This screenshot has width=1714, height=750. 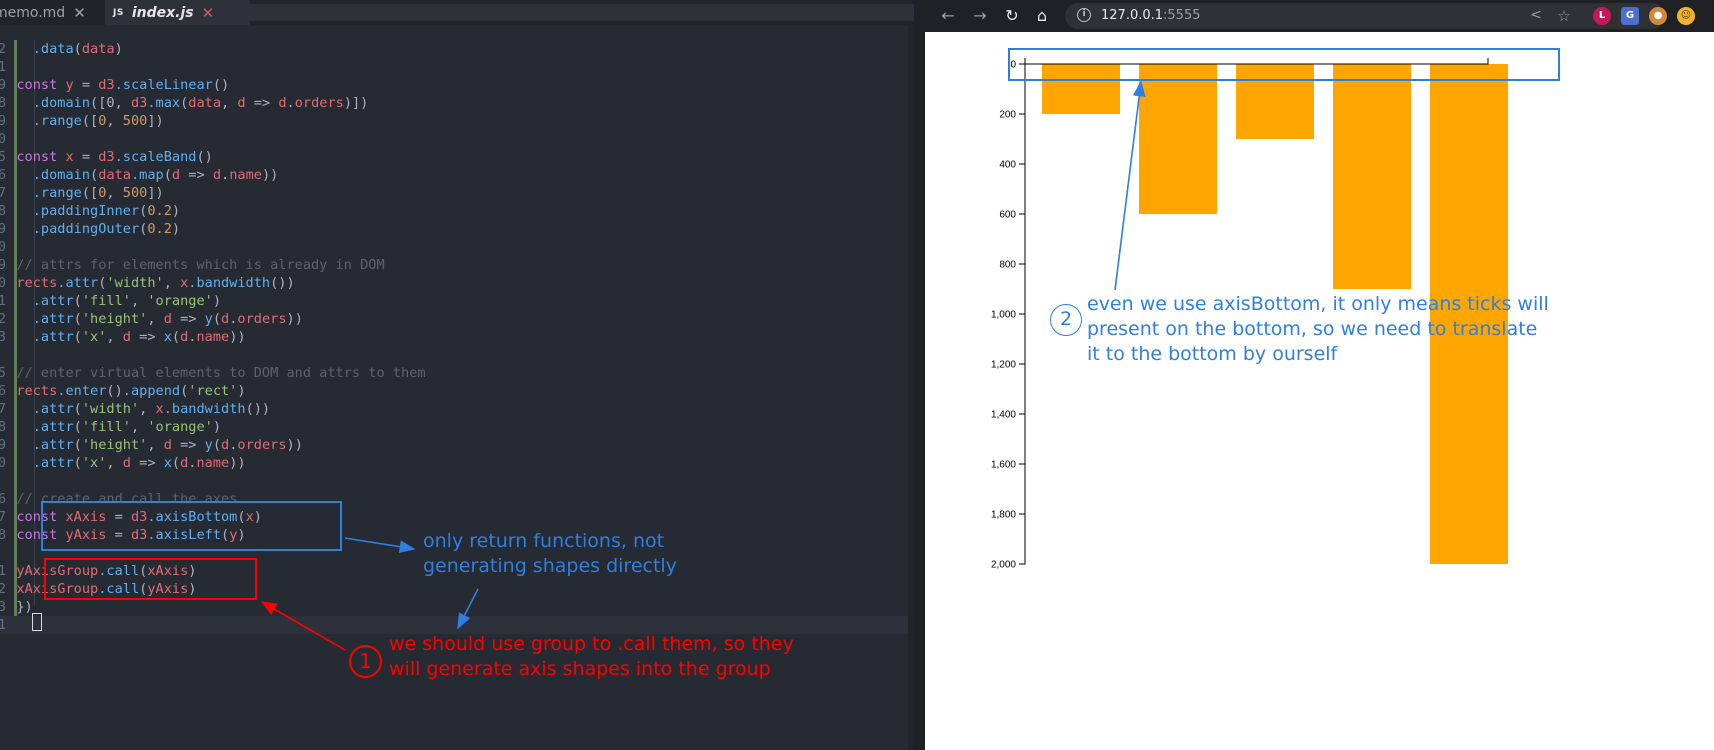 I want to click on tab-label: memo.md, so click(x=33, y=12).